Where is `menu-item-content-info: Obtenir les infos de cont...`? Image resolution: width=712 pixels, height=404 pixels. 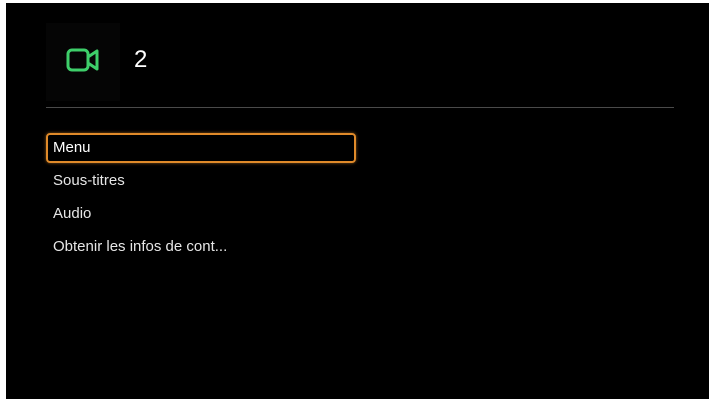
menu-item-content-info: Obtenir les infos de cont... is located at coordinates (201, 247).